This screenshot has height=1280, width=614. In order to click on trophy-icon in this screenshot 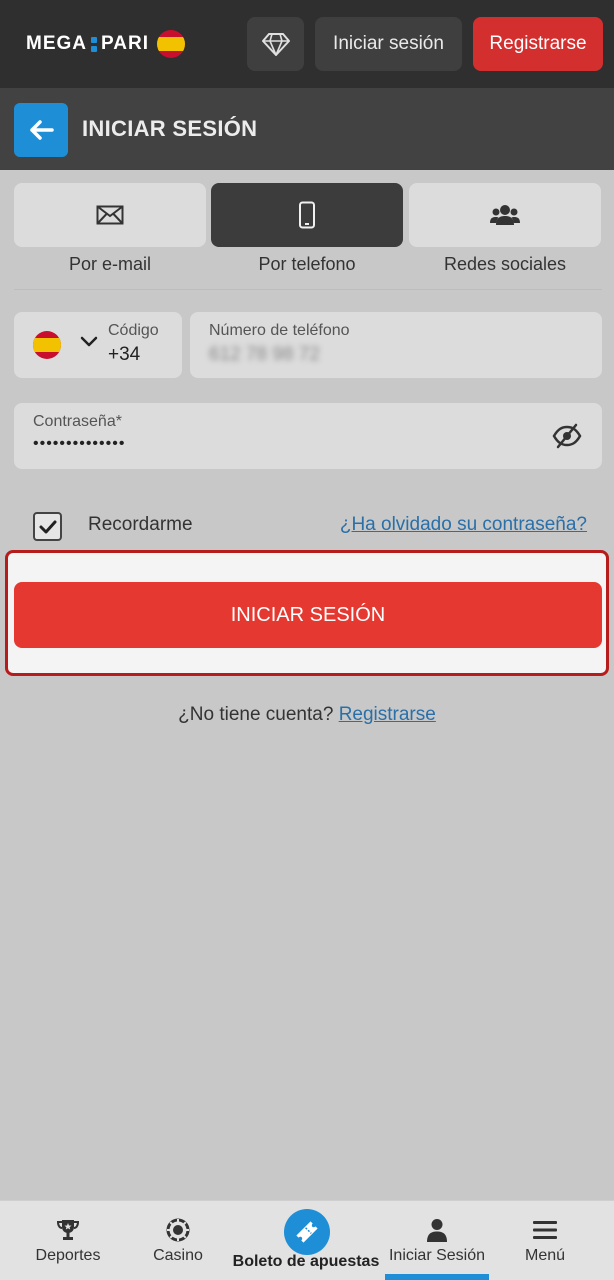, I will do `click(68, 1230)`.